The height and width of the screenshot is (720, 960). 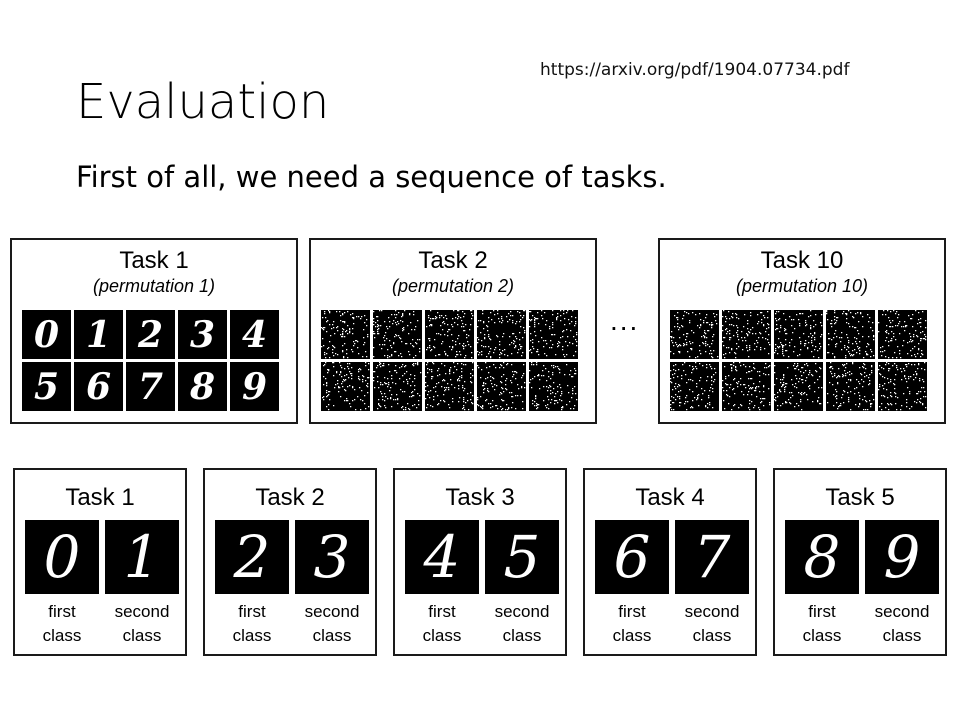 I want to click on split-task-4-panel: Task 4 6 7 first class second class, so click(x=670, y=562).